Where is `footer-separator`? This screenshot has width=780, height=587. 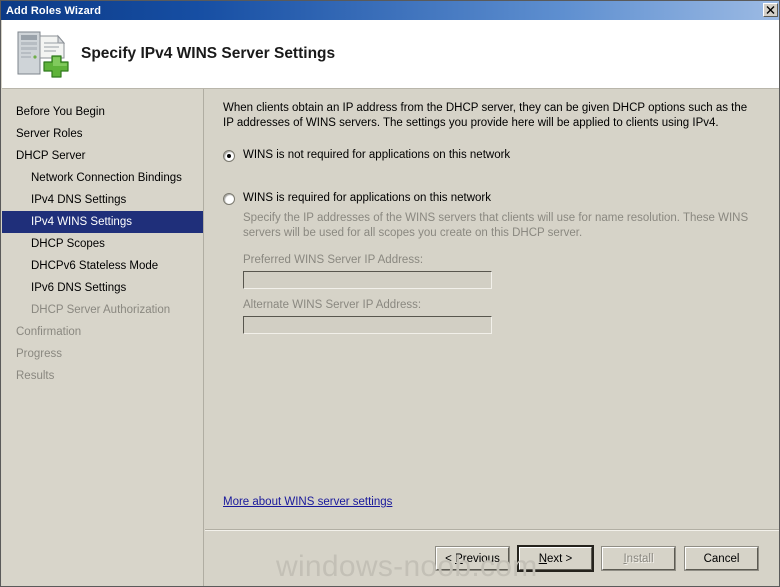
footer-separator is located at coordinates (492, 530).